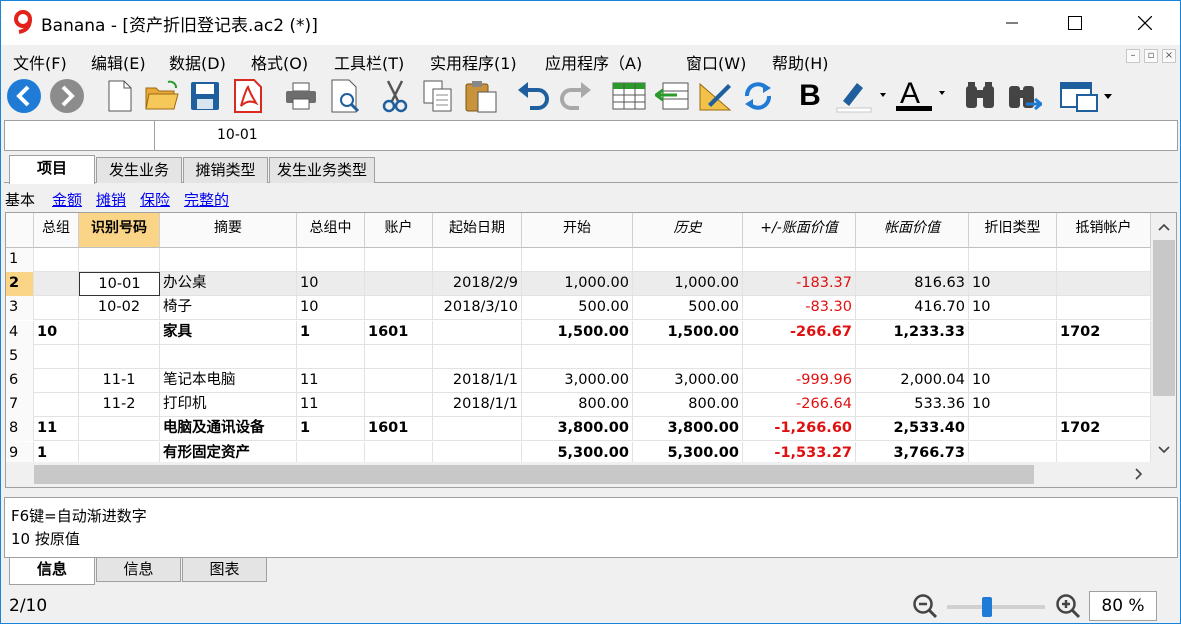  Describe the element at coordinates (56, 332) in the screenshot. I see `cell-group: 10` at that location.